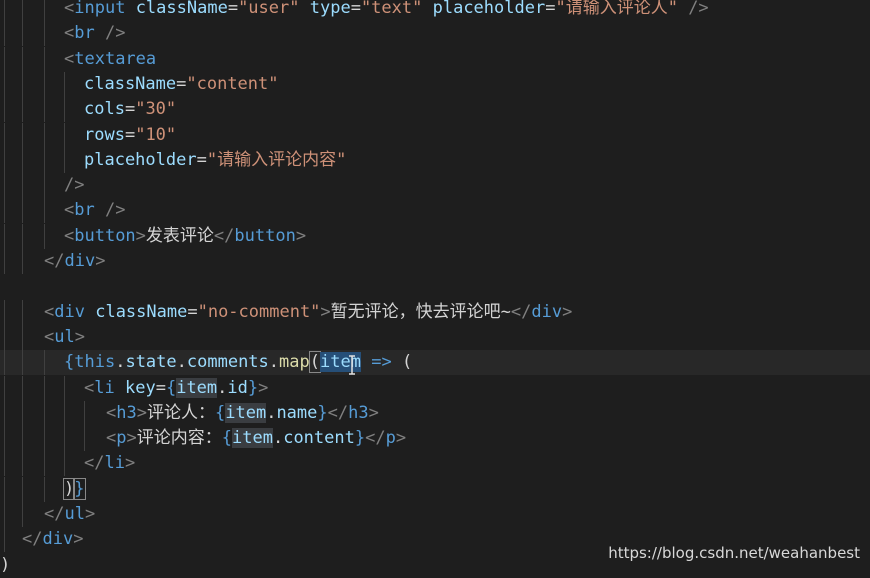  What do you see at coordinates (435, 261) in the screenshot?
I see `code-line: </div>` at bounding box center [435, 261].